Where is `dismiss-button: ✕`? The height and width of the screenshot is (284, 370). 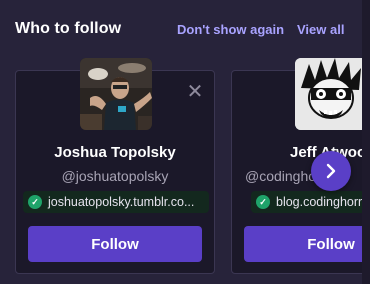
dismiss-button: ✕ is located at coordinates (195, 92).